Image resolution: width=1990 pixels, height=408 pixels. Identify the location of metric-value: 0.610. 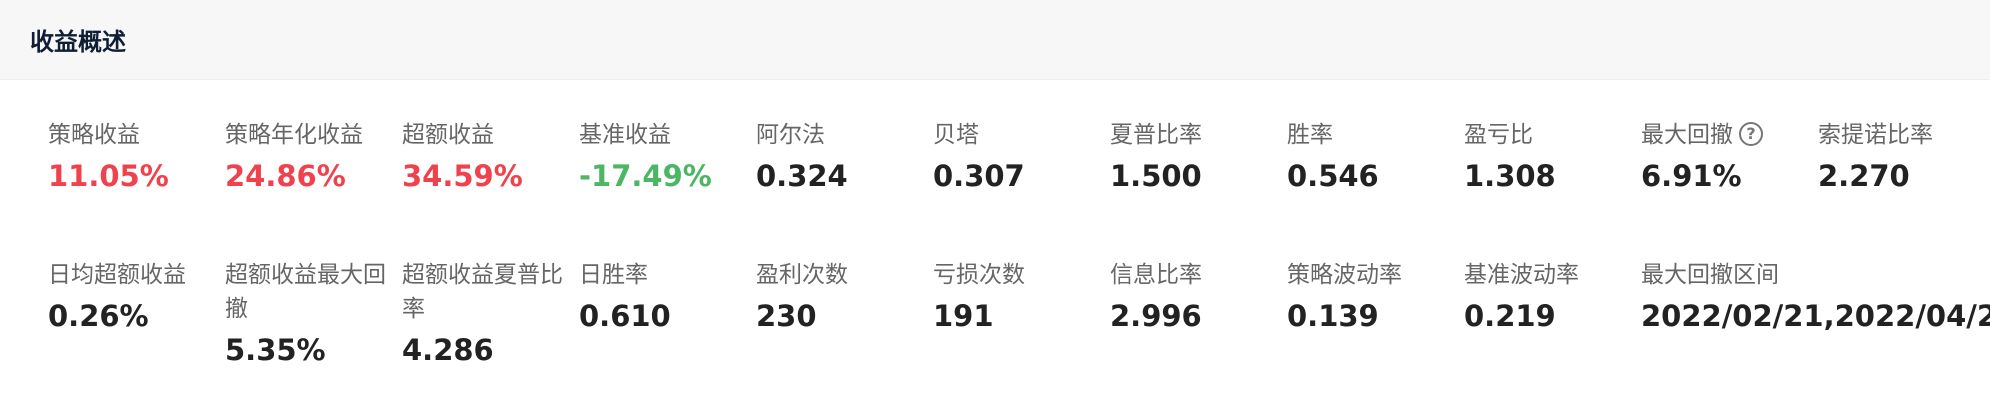
(625, 316).